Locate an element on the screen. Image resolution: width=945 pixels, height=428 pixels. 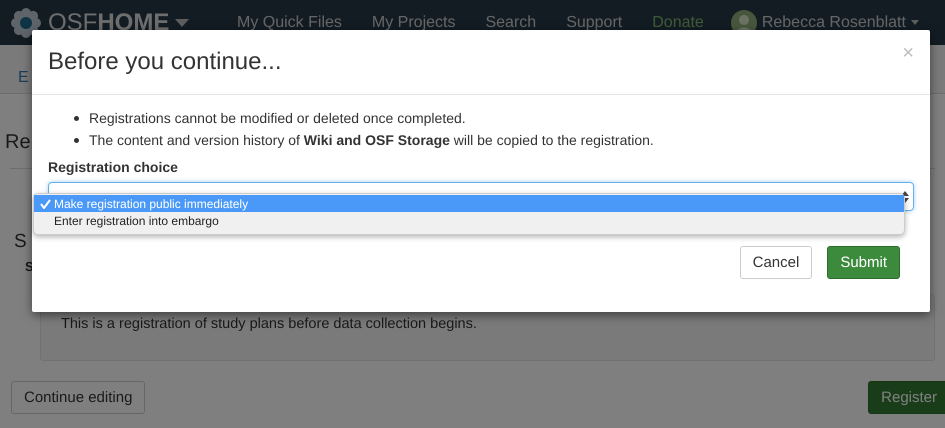
description-text: This is a registration of study plans before data collection begins. is located at coordinates (269, 324).